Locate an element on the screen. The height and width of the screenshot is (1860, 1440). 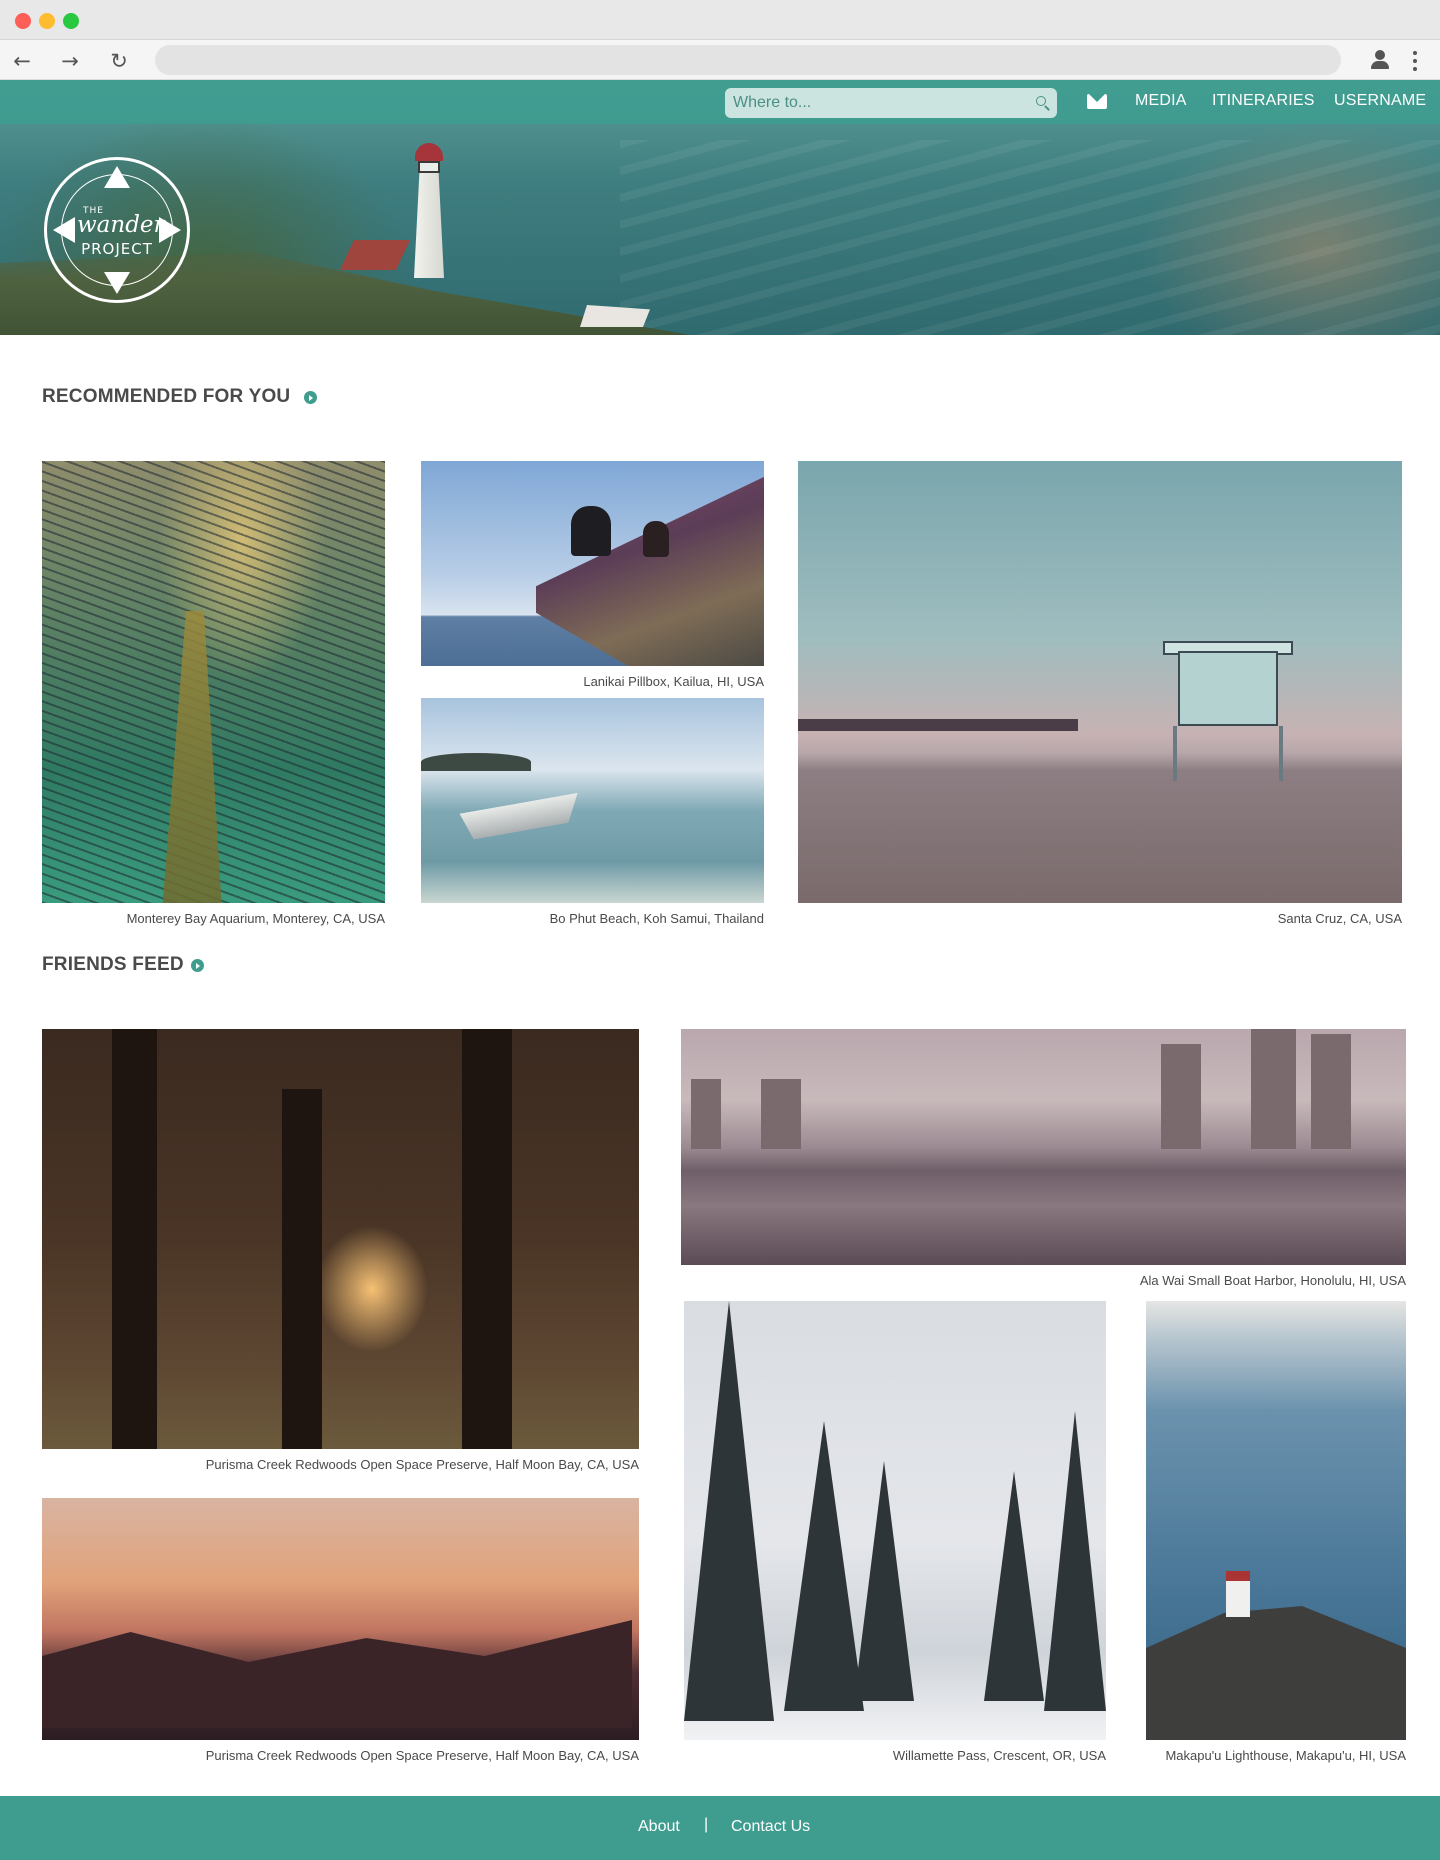
photo-bo-phut-beach is located at coordinates (592, 800).